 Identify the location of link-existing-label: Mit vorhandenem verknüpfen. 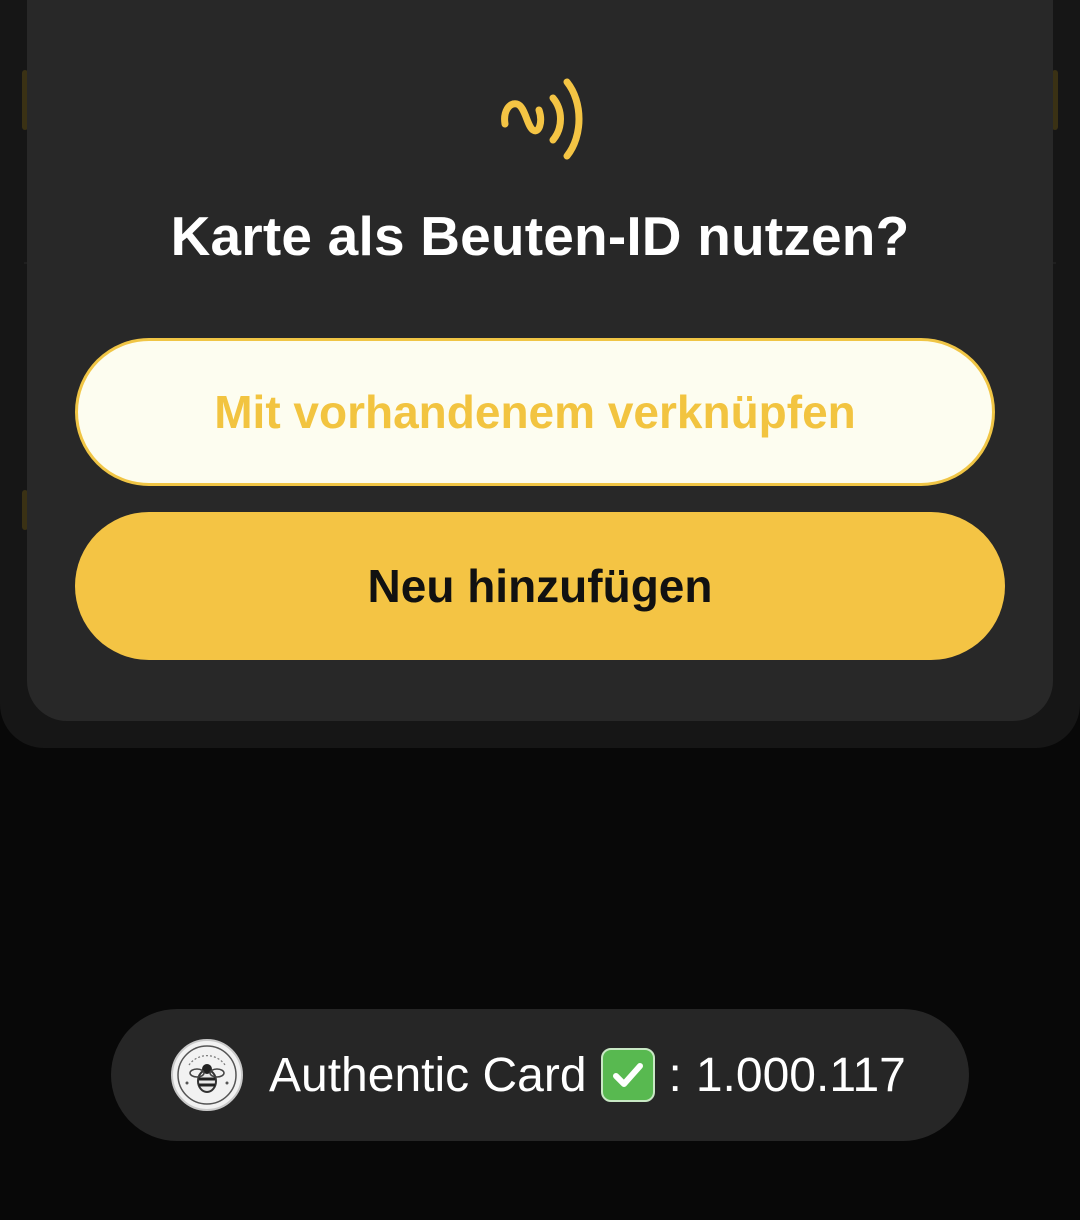
(535, 412).